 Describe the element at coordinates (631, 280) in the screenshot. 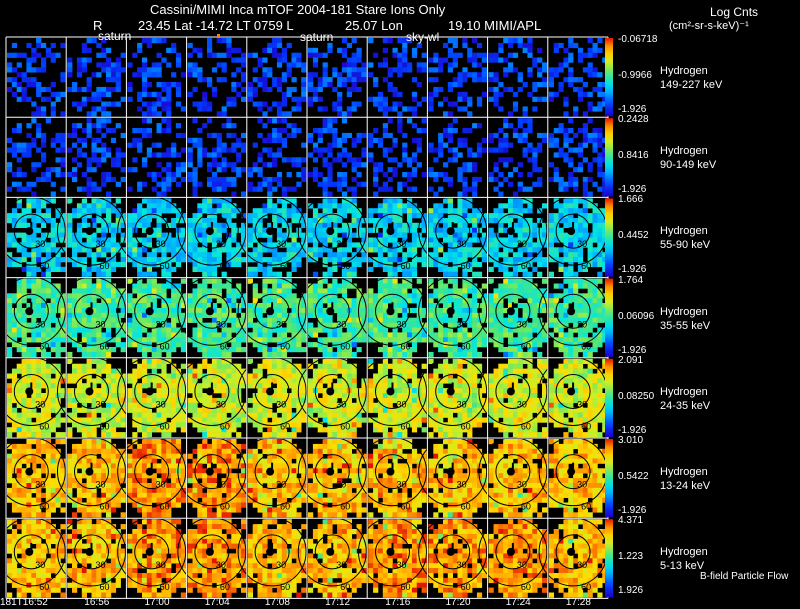

I see `colorbar-max-label: 1.764` at that location.